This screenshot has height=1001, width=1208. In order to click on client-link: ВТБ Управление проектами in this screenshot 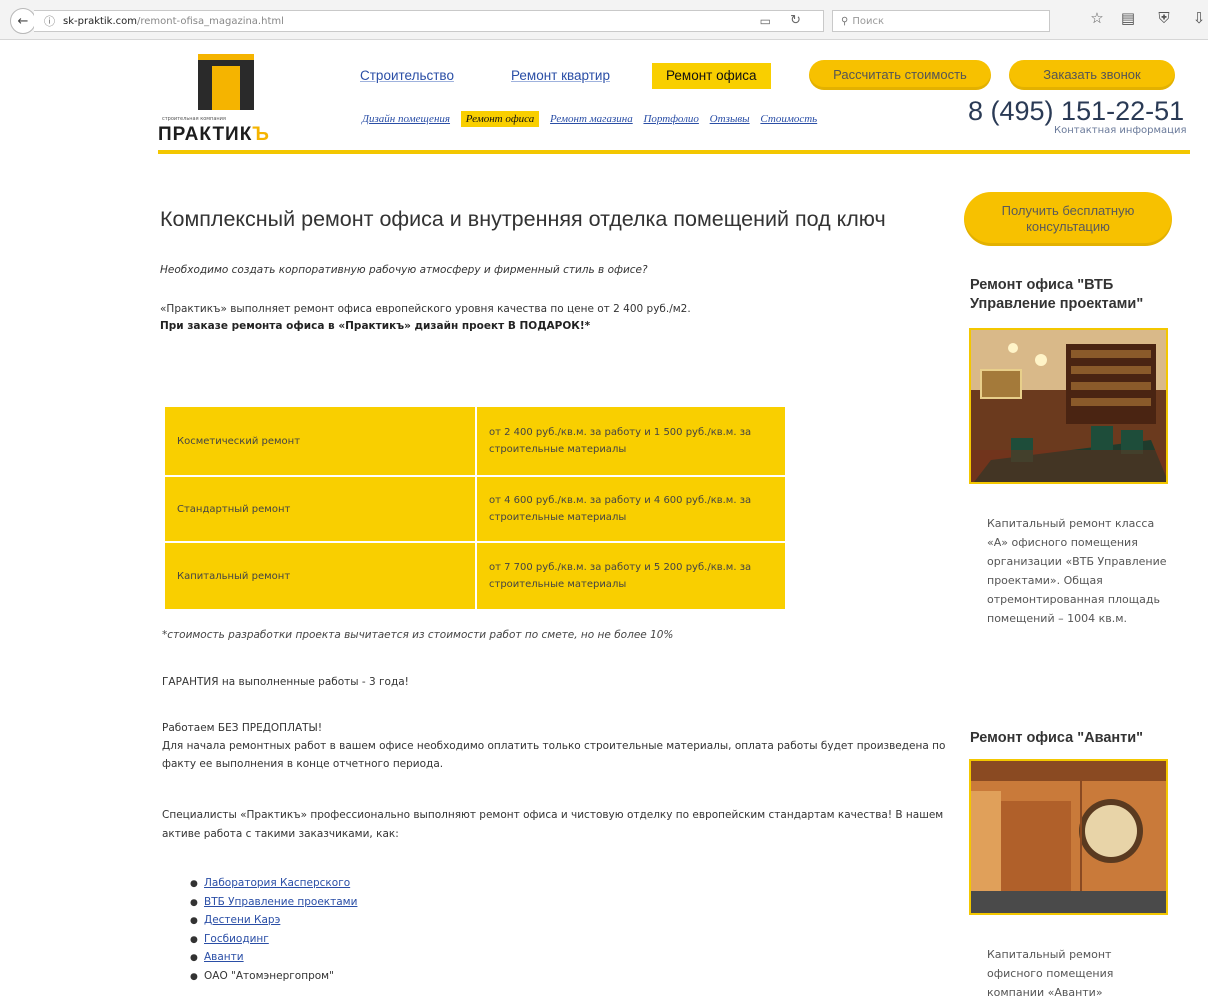, I will do `click(280, 902)`.